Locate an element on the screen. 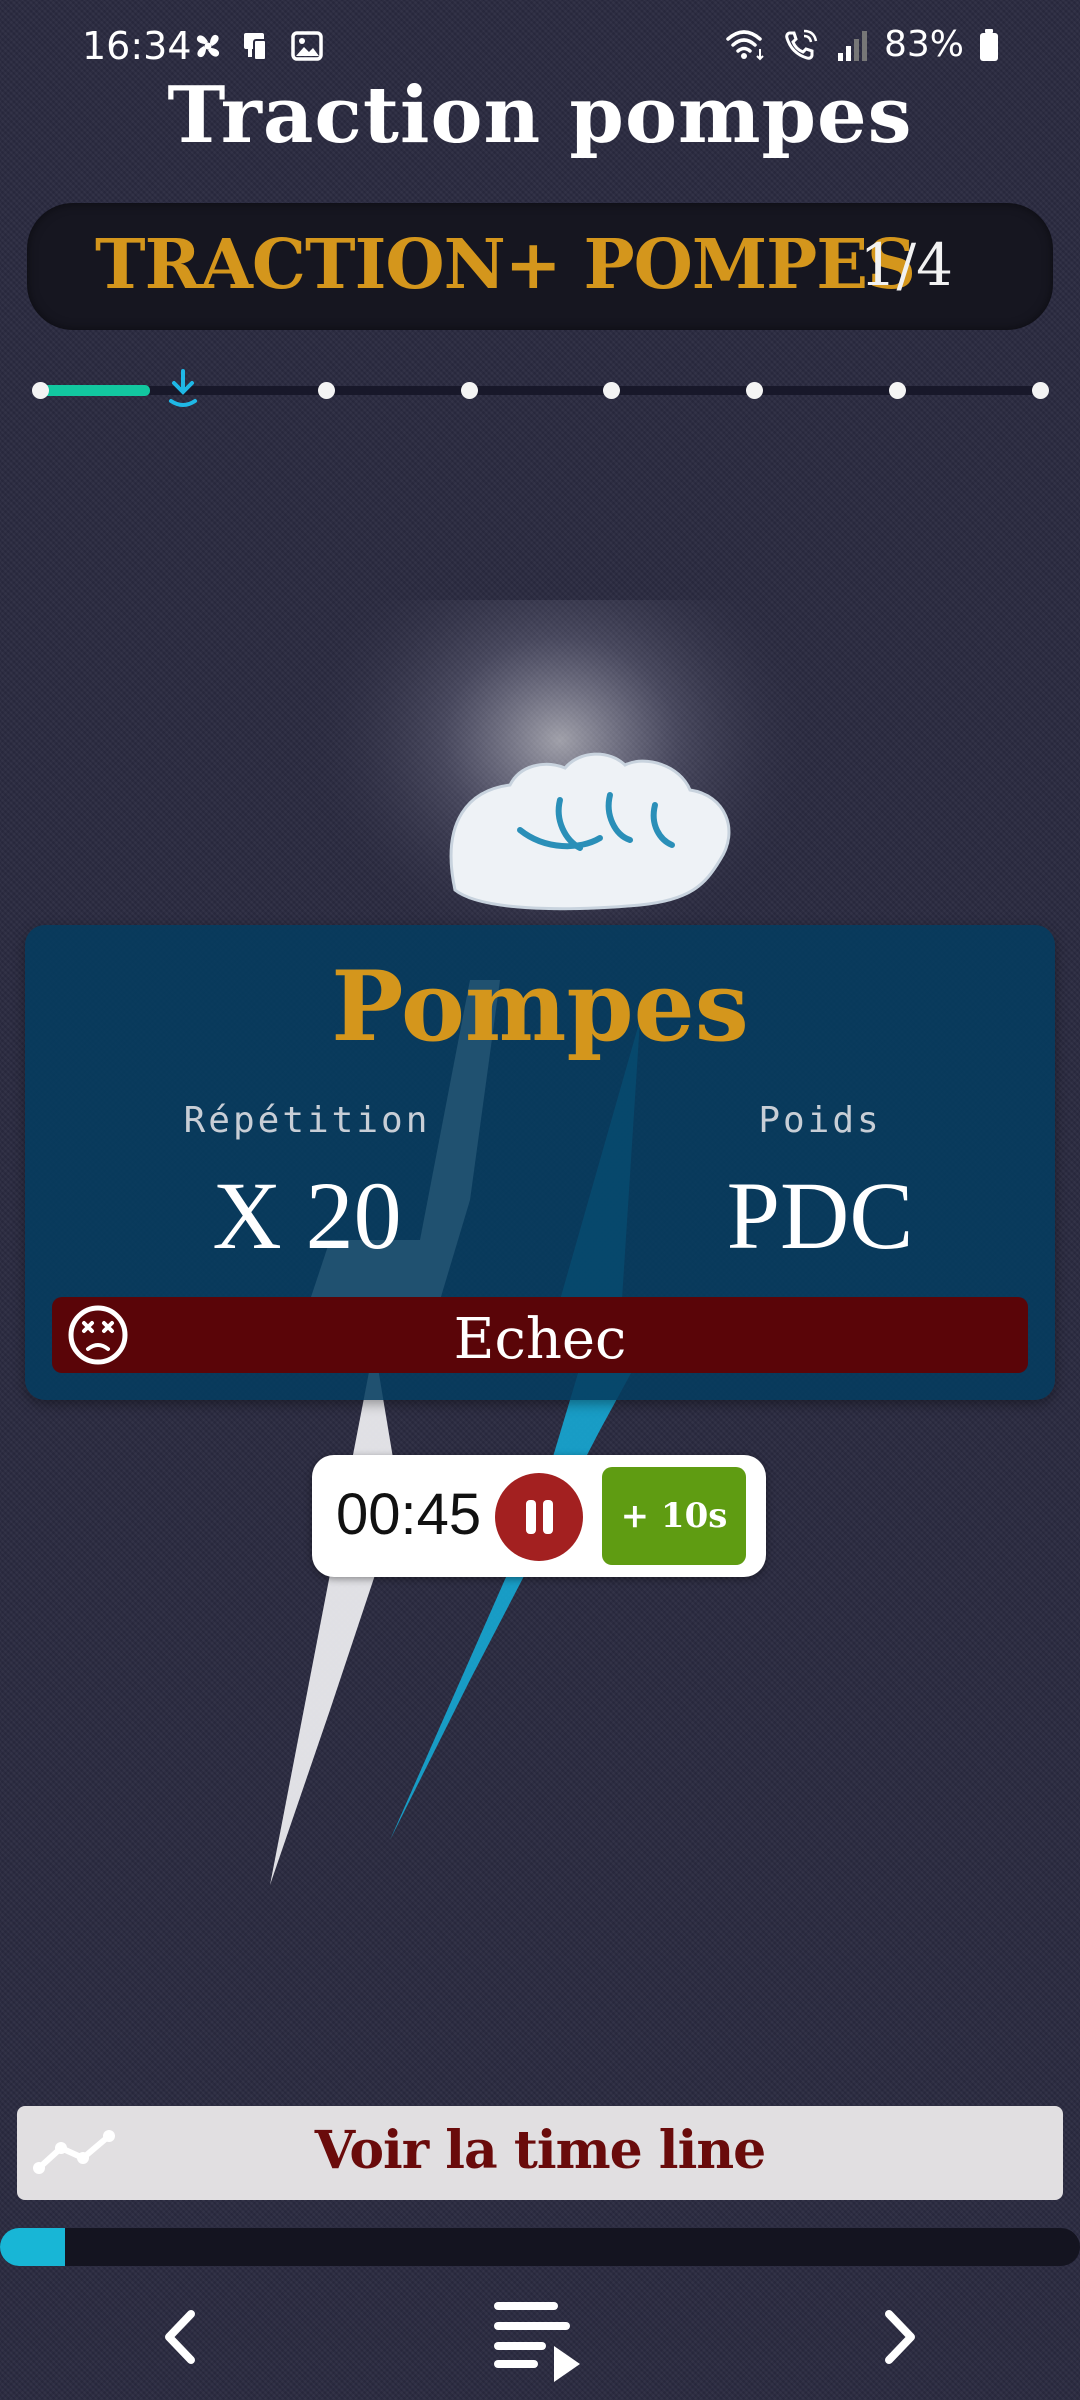  exercise-name: Pompes is located at coordinates (540, 1006).